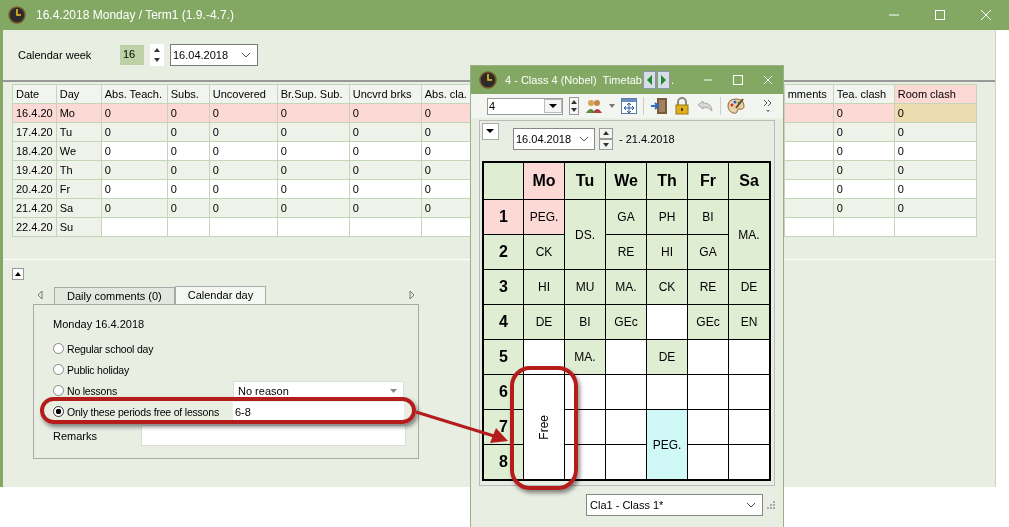  Describe the element at coordinates (659, 106) in the screenshot. I see `door-icon` at that location.